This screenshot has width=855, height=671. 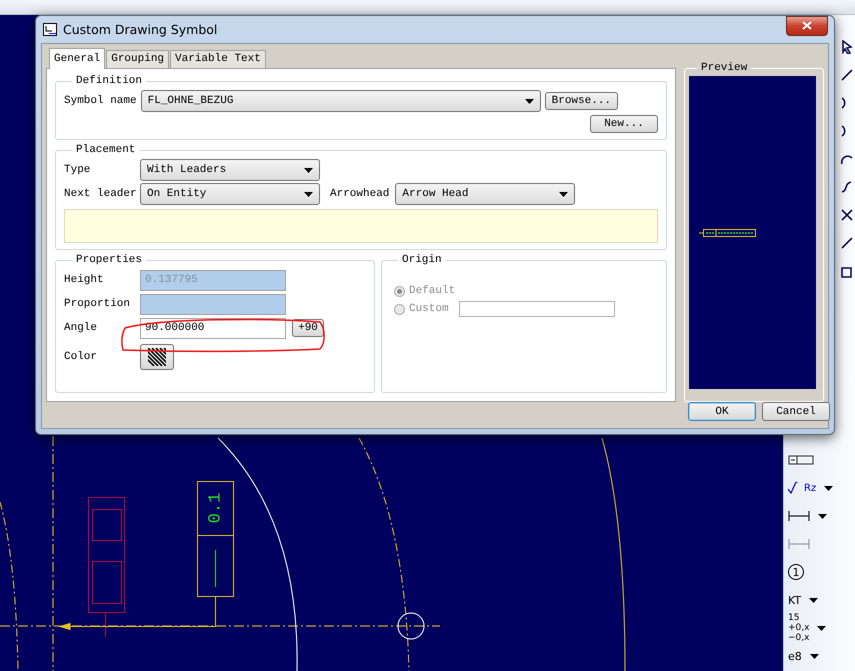 What do you see at coordinates (213, 328) in the screenshot?
I see `angle-field: 90.000000` at bounding box center [213, 328].